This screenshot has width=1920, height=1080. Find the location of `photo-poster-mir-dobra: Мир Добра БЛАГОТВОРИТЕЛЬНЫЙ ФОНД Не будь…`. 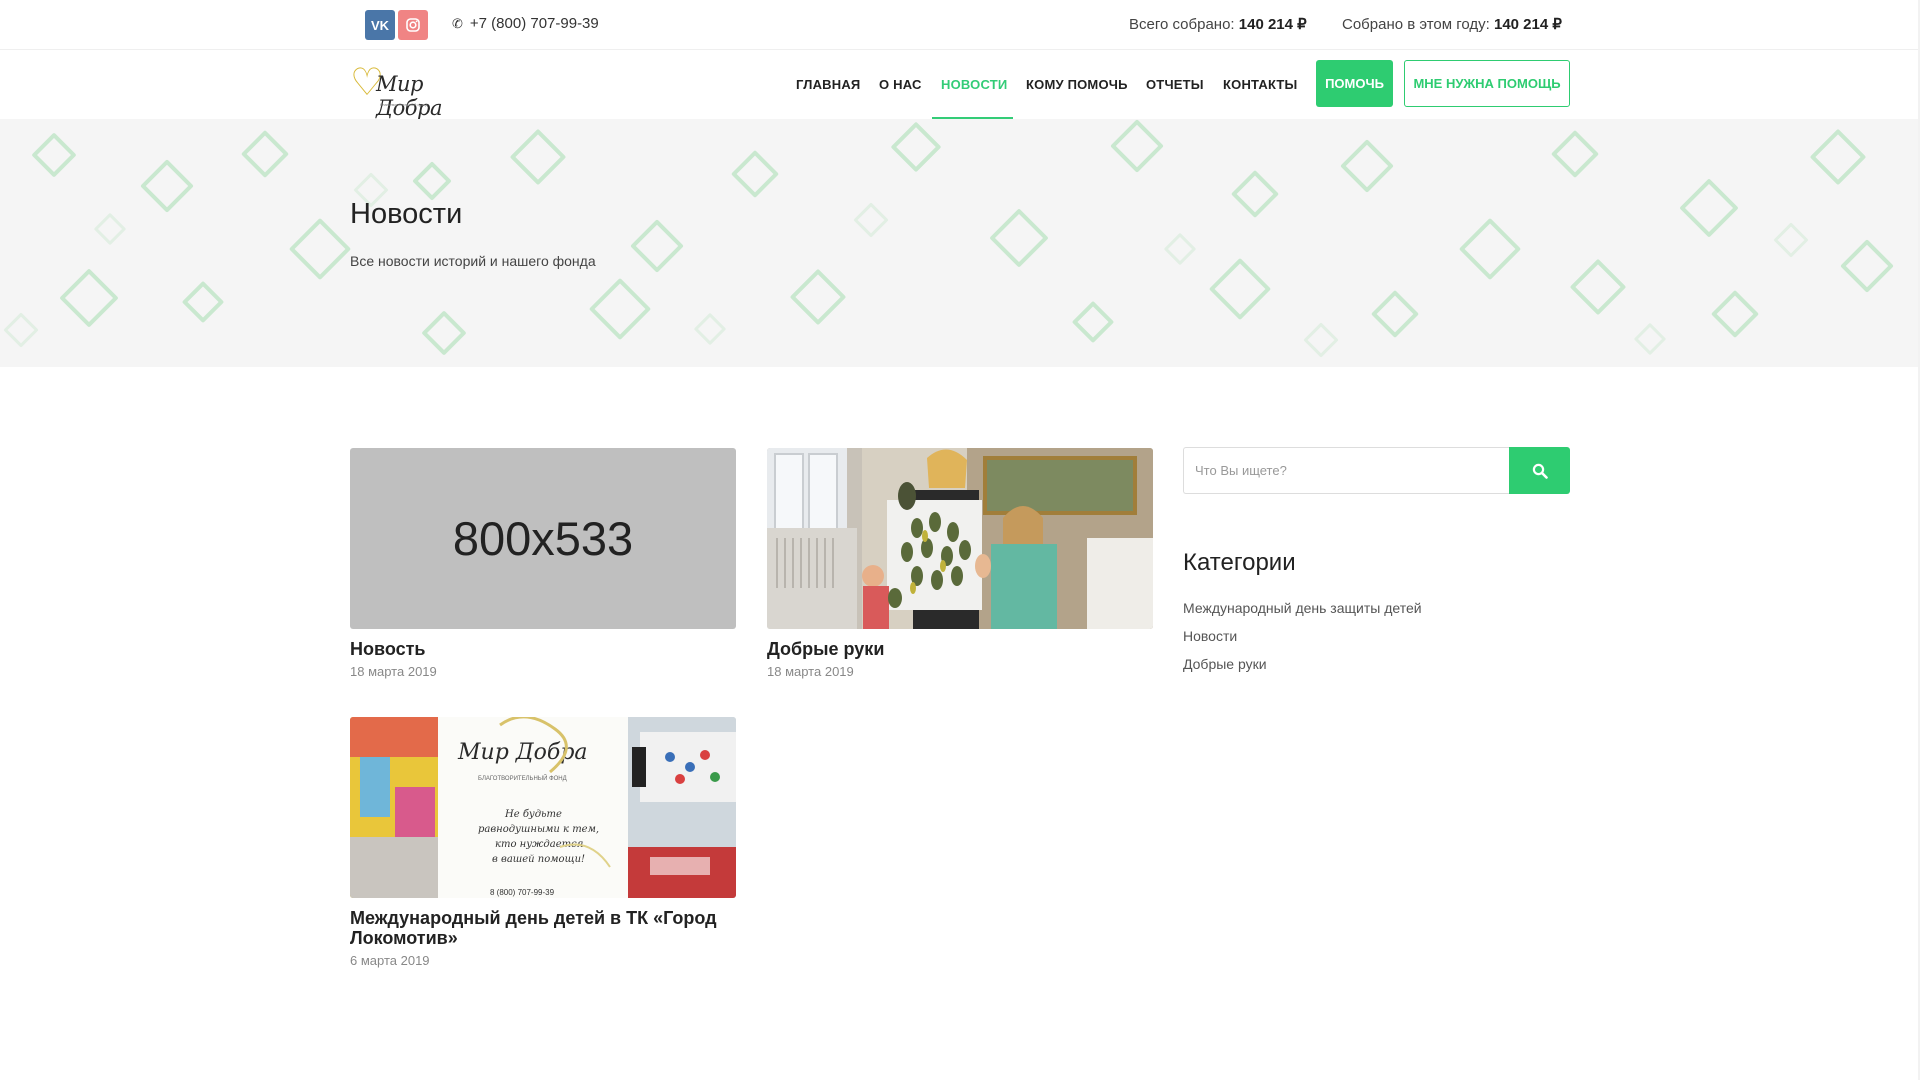

photo-poster-mir-dobra: Мир Добра БЛАГОТВОРИТЕЛЬНЫЙ ФОНД Не будь… is located at coordinates (543, 807).